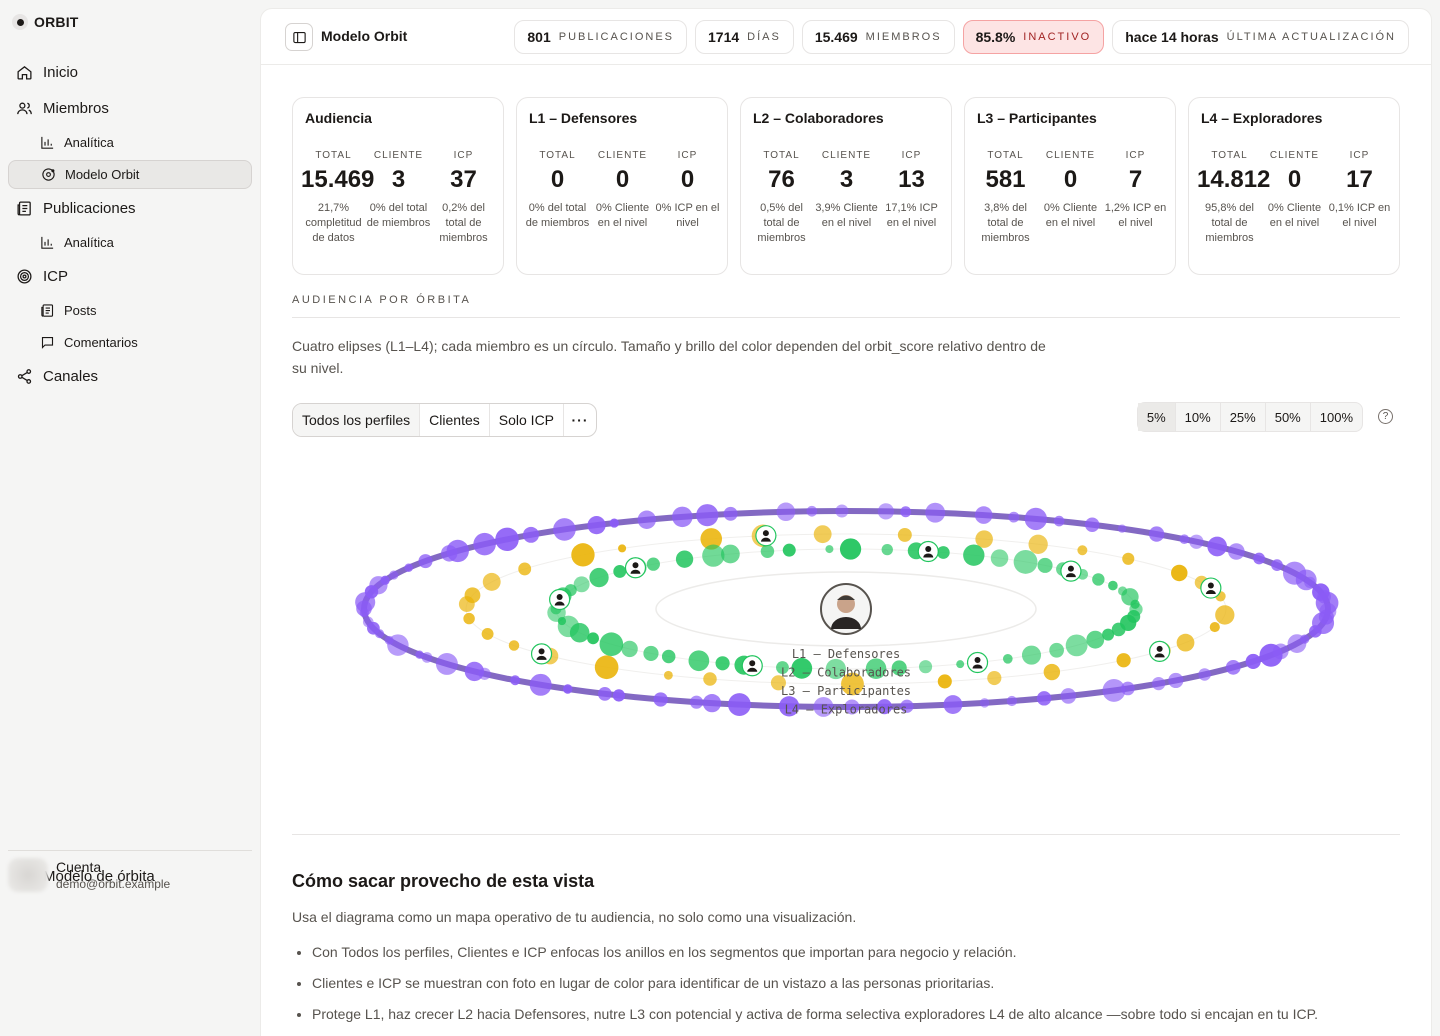 The height and width of the screenshot is (1036, 1440). I want to click on filter-button: Clientes, so click(455, 420).